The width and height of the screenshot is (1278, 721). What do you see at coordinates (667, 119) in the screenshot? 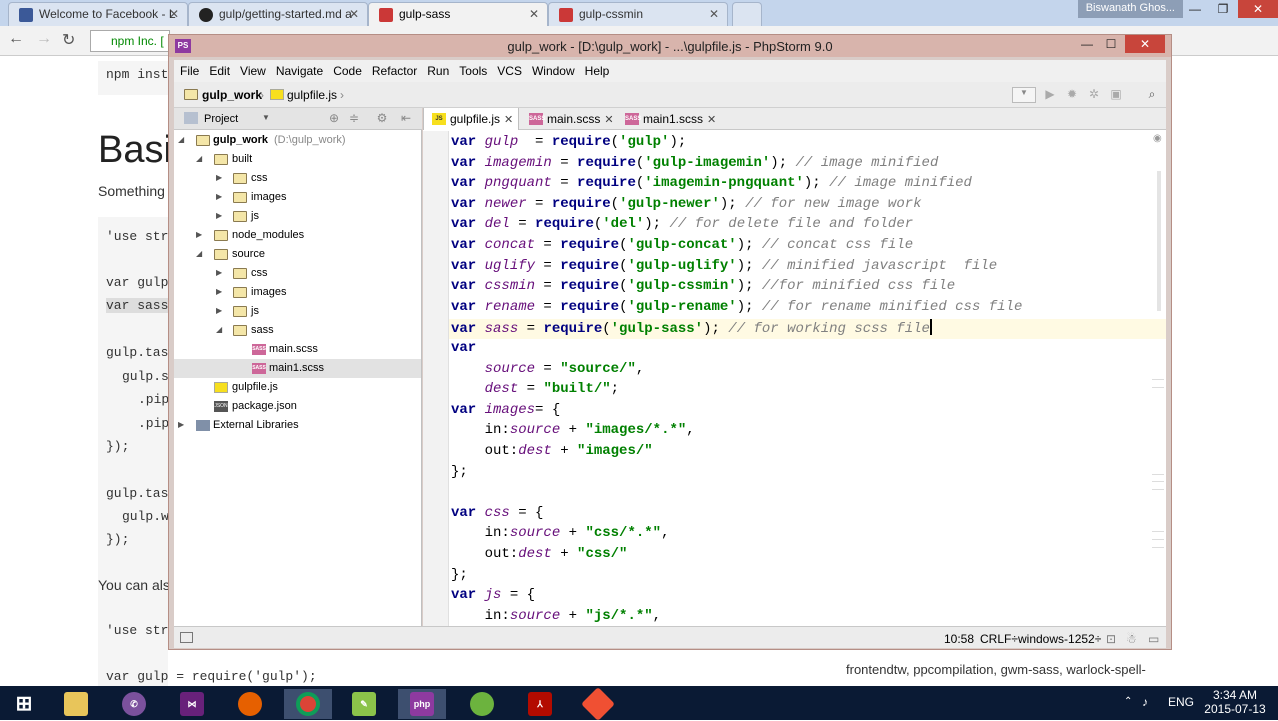
I see `editor-tab-main1-scss: SASS main1.scss ✕` at bounding box center [667, 119].